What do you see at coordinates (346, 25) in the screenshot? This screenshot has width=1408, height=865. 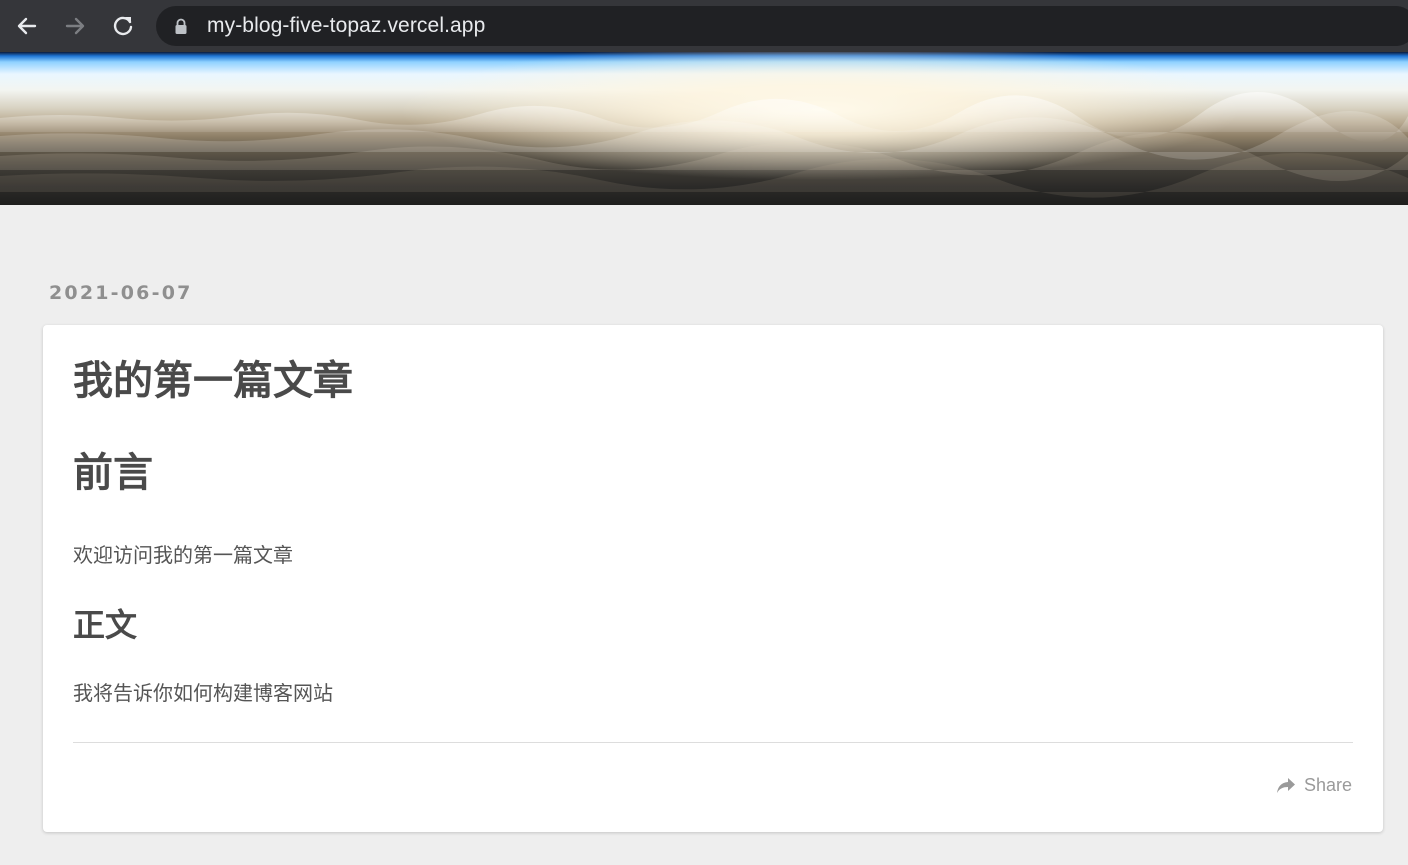 I see `url-text: my-blog-five-topaz.vercel.app` at bounding box center [346, 25].